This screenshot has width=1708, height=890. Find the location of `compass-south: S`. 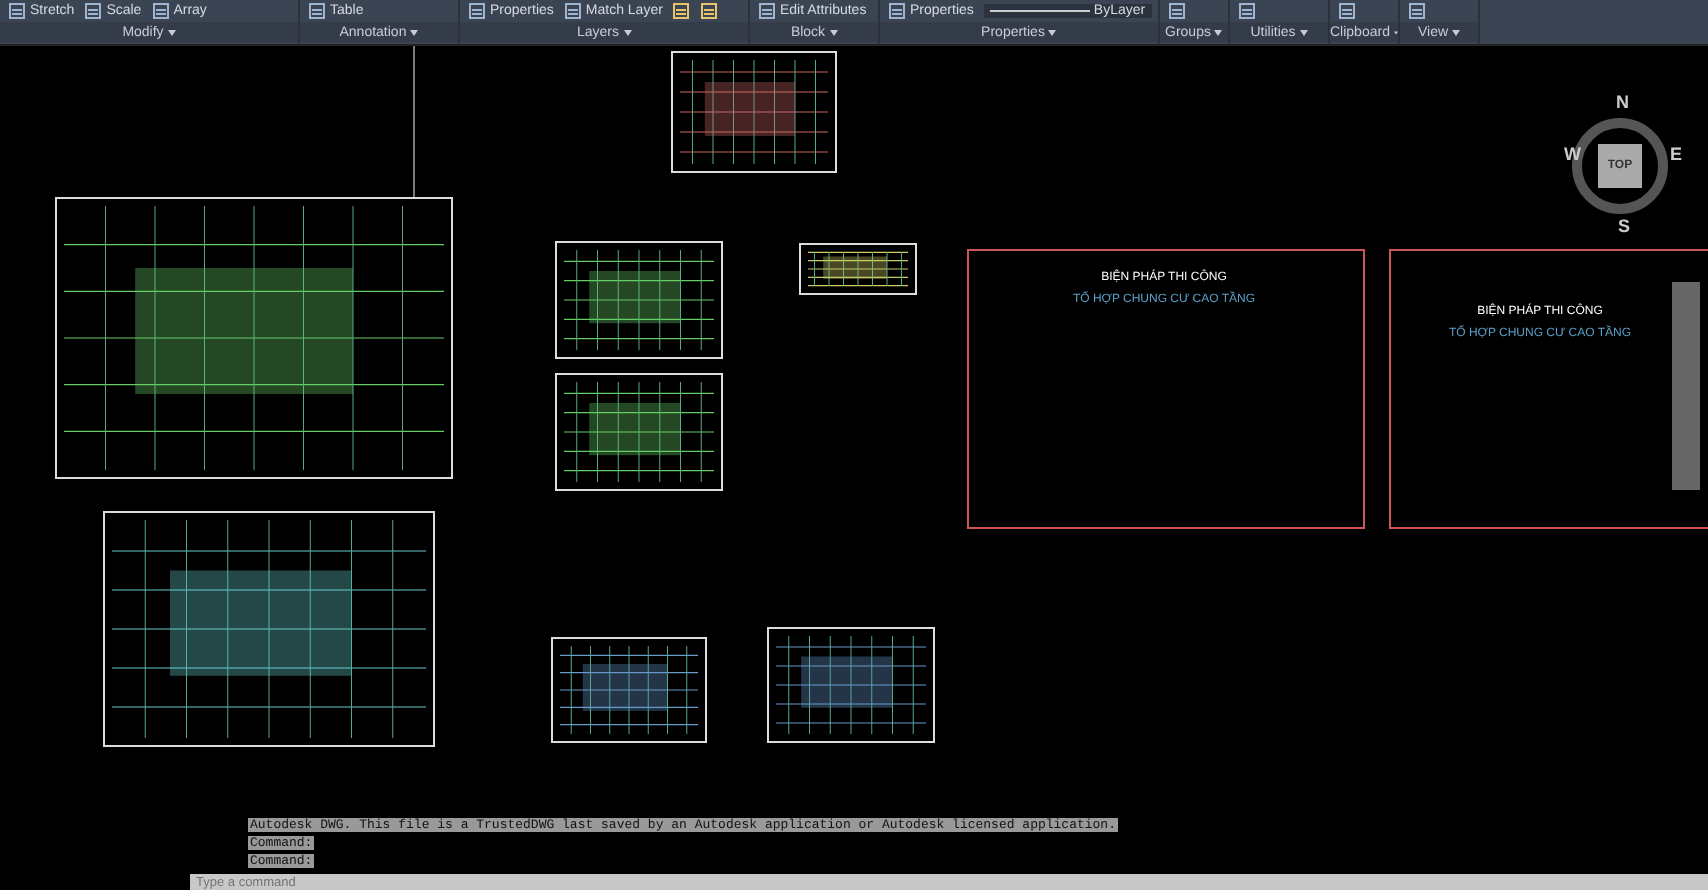

compass-south: S is located at coordinates (1624, 227).